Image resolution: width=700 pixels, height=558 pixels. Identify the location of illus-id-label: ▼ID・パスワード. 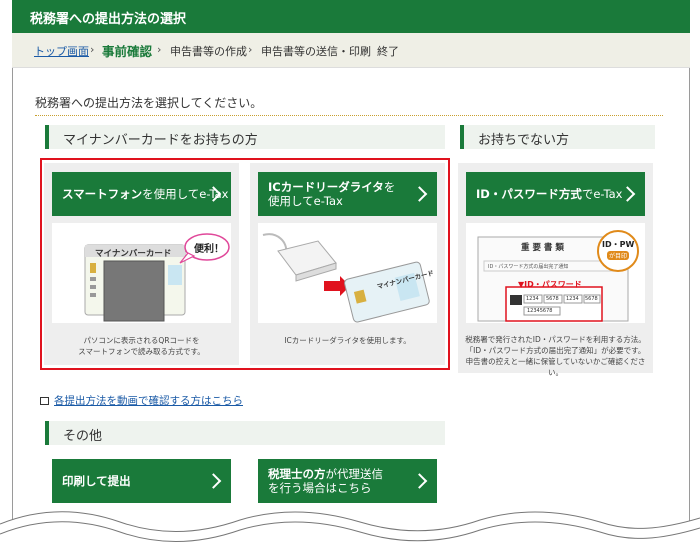
(550, 284).